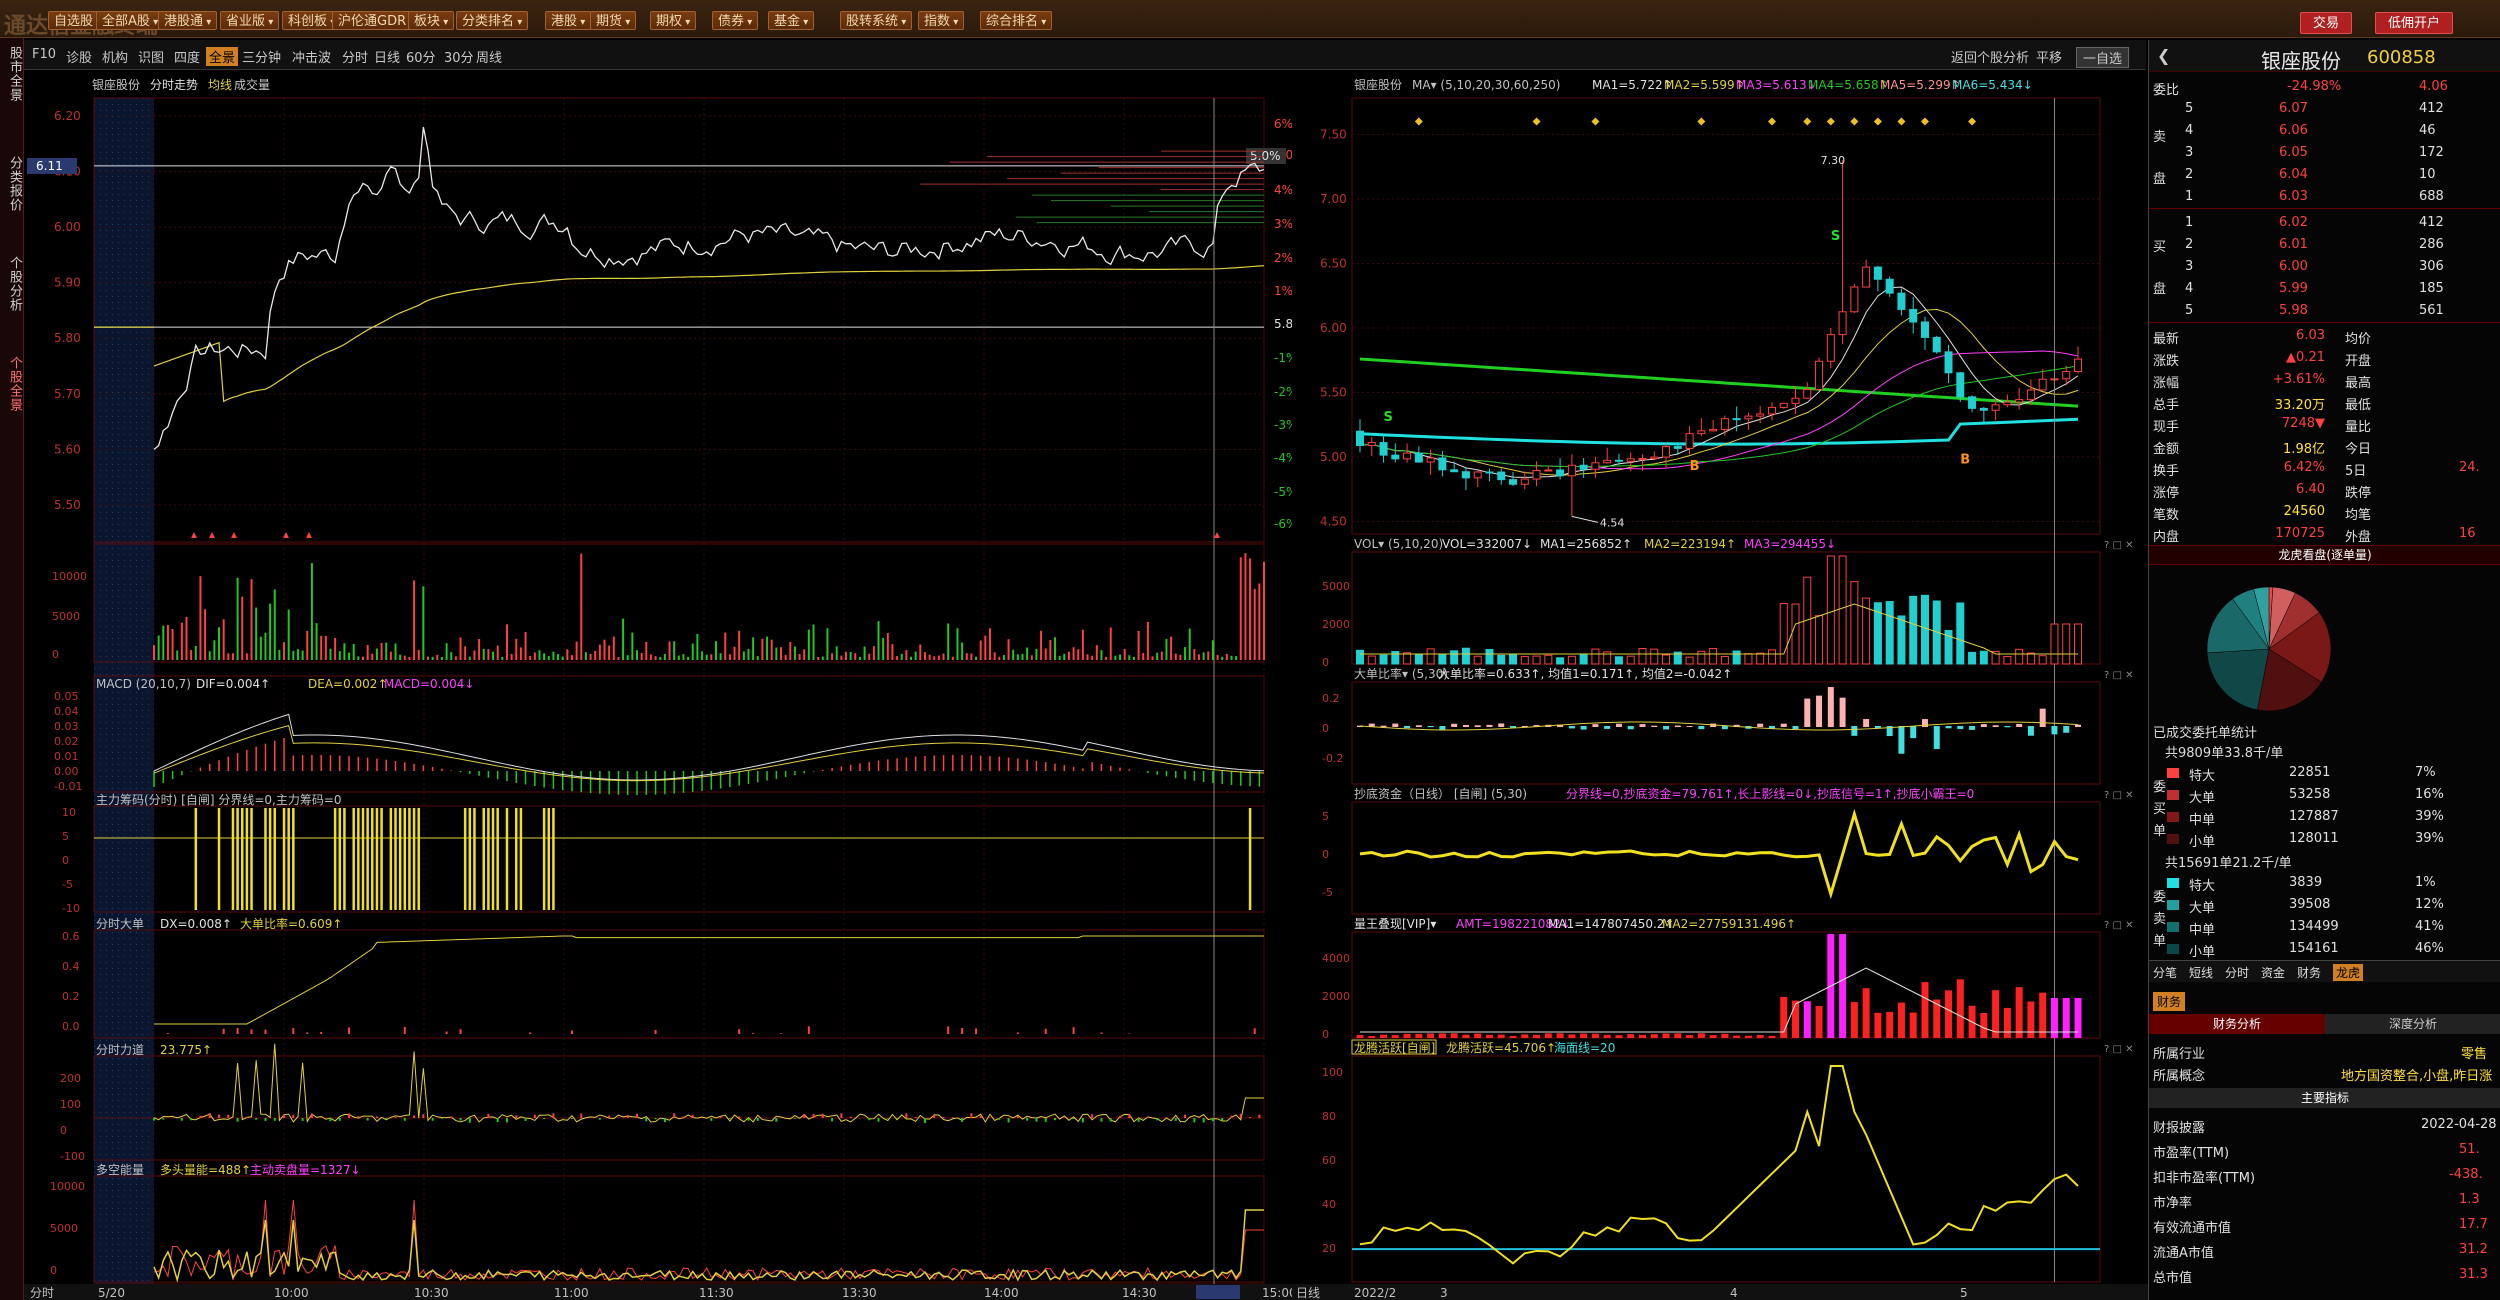 This screenshot has width=2500, height=1300. Describe the element at coordinates (2323, 773) in the screenshot. I see `buy-stat-row: 特大 22851 7%` at that location.